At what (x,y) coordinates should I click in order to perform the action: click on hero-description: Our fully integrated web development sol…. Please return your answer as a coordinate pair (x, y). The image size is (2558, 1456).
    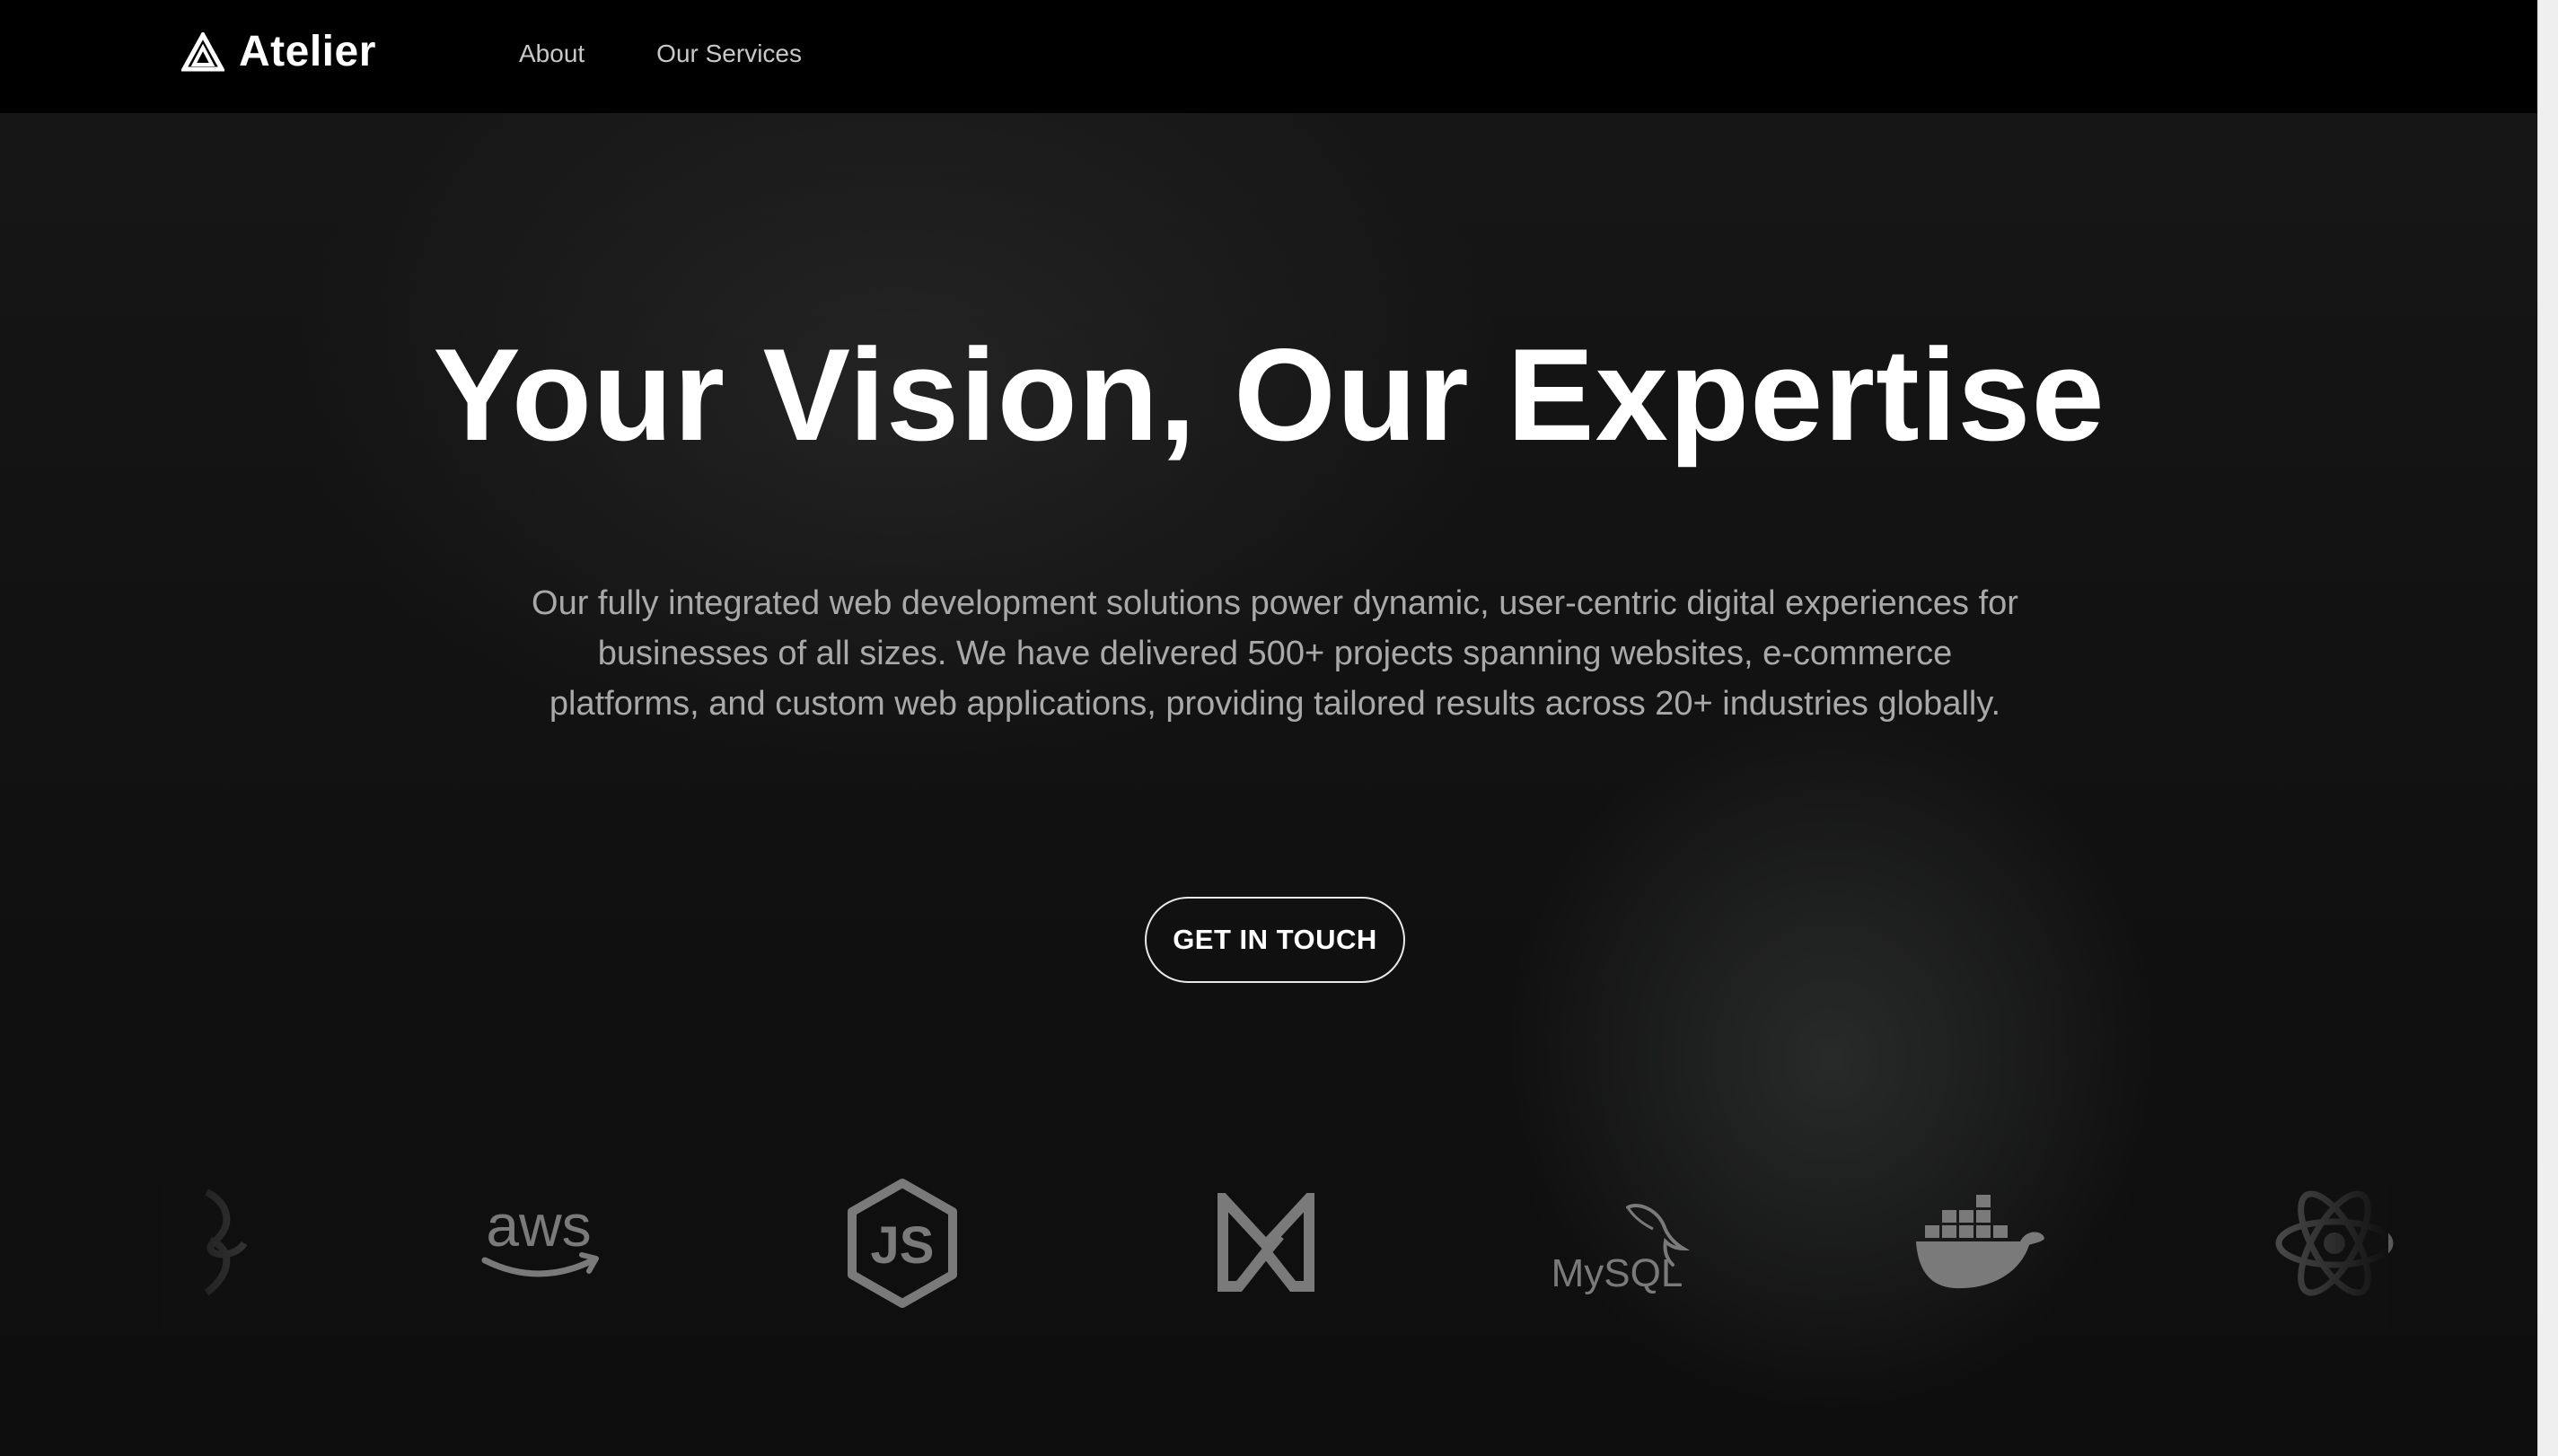
    Looking at the image, I should click on (1275, 653).